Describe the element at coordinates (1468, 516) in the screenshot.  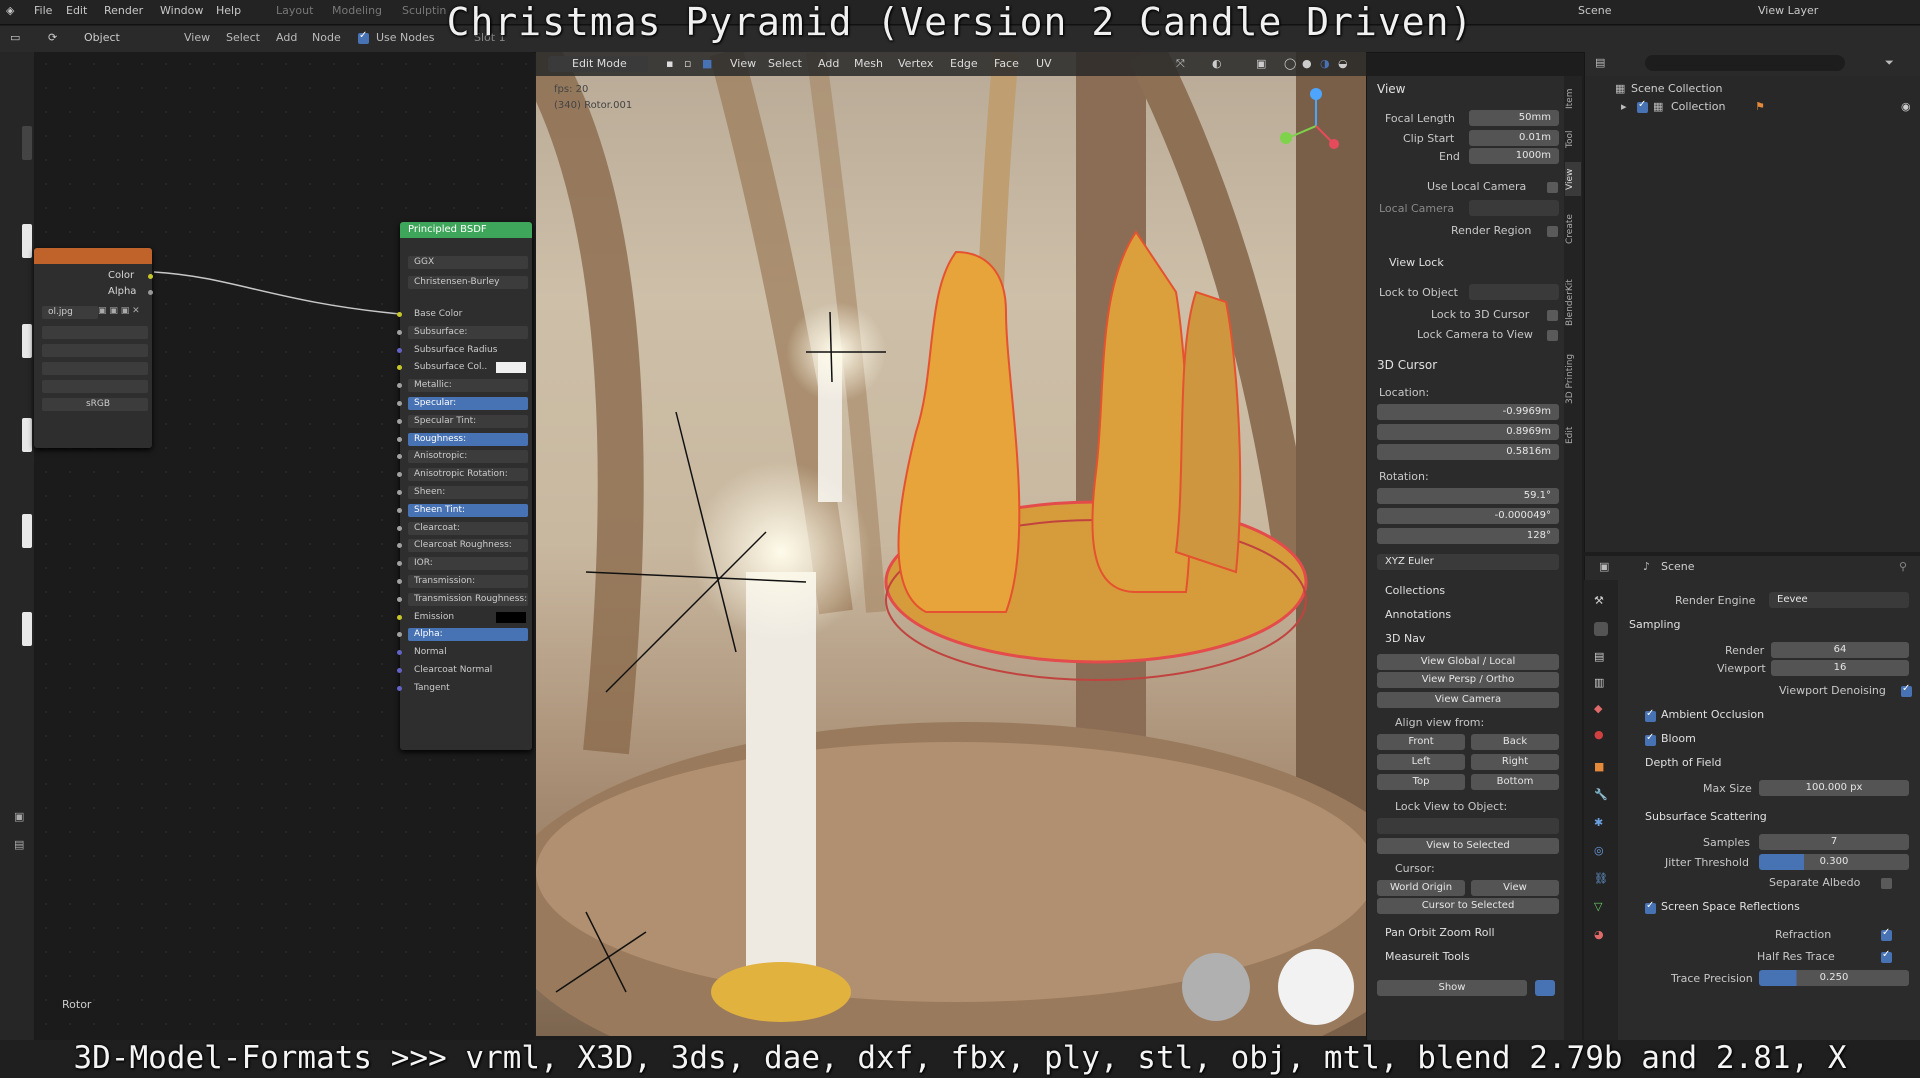
I see `cursor-rot-y: -0.000049°` at that location.